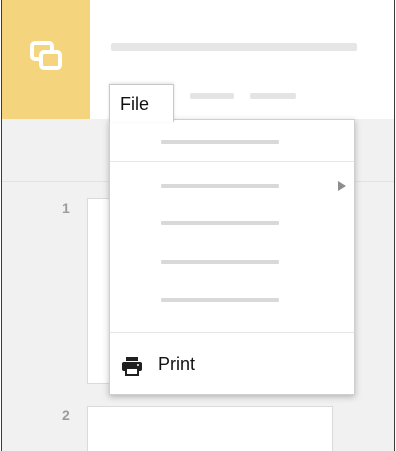 The image size is (396, 451). What do you see at coordinates (177, 364) in the screenshot?
I see `print-label: Print` at bounding box center [177, 364].